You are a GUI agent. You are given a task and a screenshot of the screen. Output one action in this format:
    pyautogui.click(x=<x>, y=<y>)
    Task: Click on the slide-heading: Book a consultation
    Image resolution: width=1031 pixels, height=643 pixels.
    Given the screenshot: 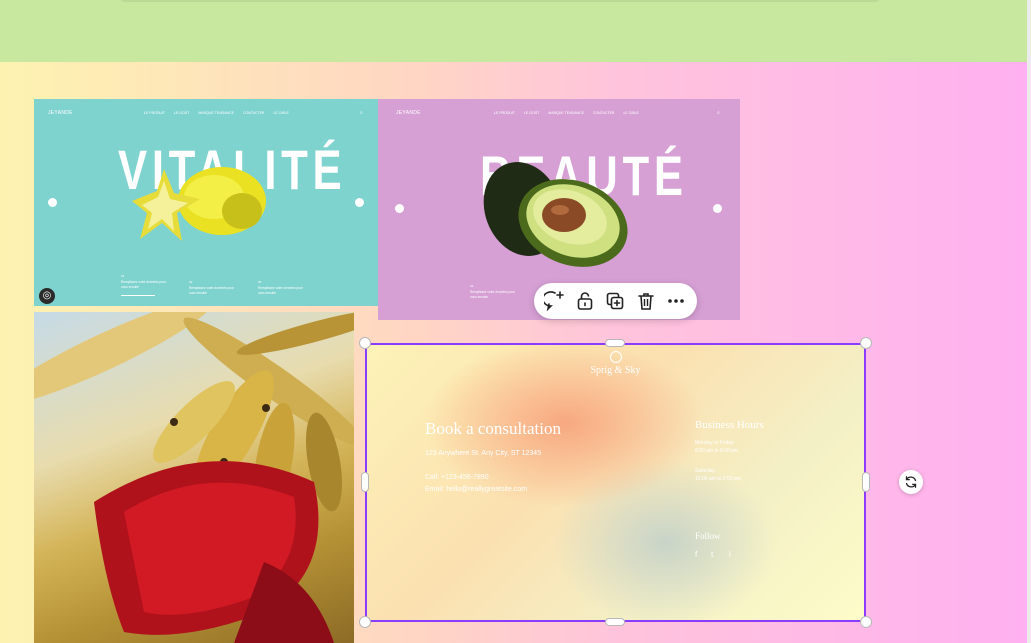 What is the action you would take?
    pyautogui.click(x=493, y=428)
    